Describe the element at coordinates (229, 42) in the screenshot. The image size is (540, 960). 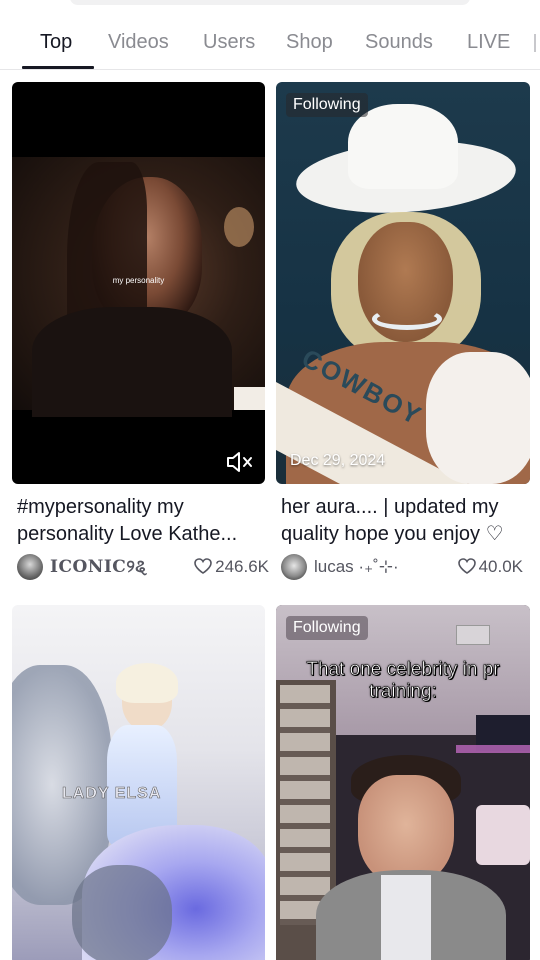
I see `tab-users: Users` at that location.